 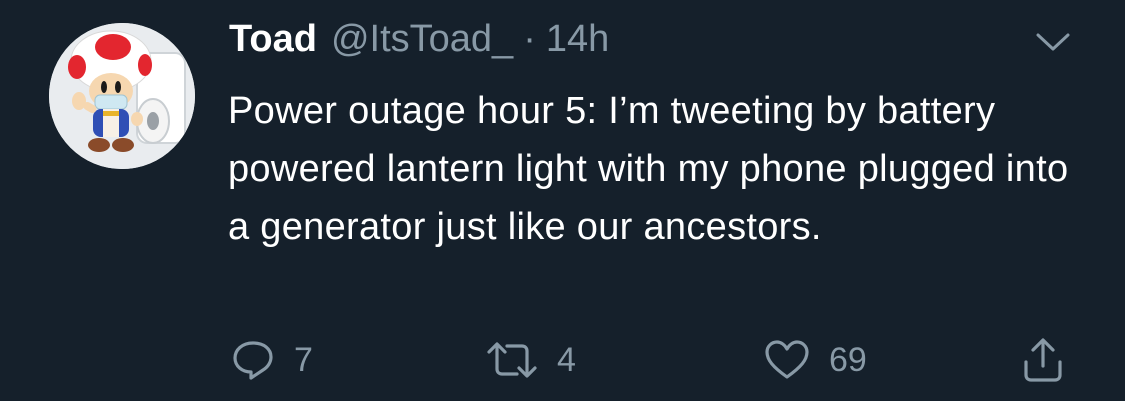 I want to click on retweet-count: 4, so click(x=566, y=359).